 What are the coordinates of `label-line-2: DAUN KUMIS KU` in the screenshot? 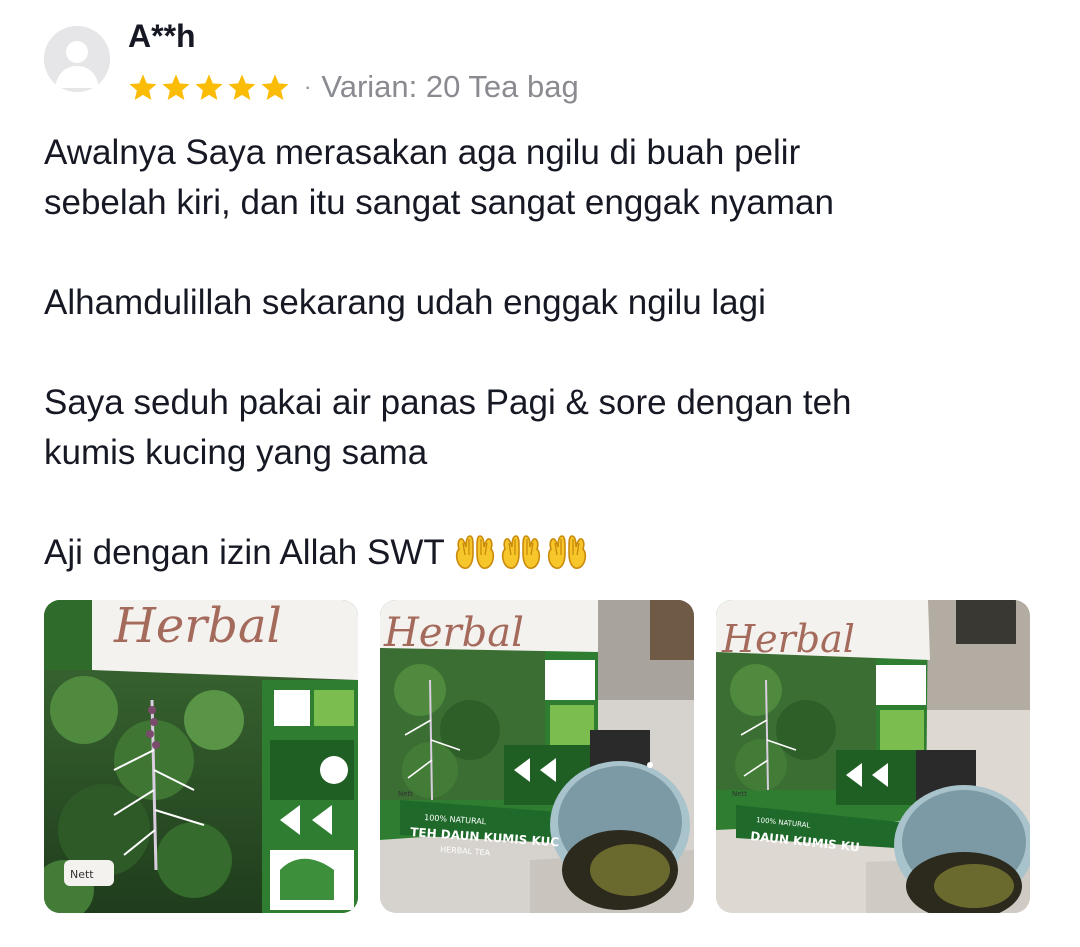 It's located at (805, 841).